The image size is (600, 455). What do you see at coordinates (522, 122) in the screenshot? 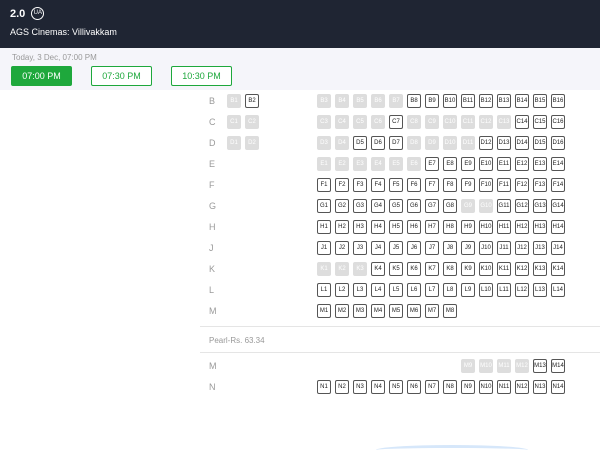
I see `seat-c14: C14` at bounding box center [522, 122].